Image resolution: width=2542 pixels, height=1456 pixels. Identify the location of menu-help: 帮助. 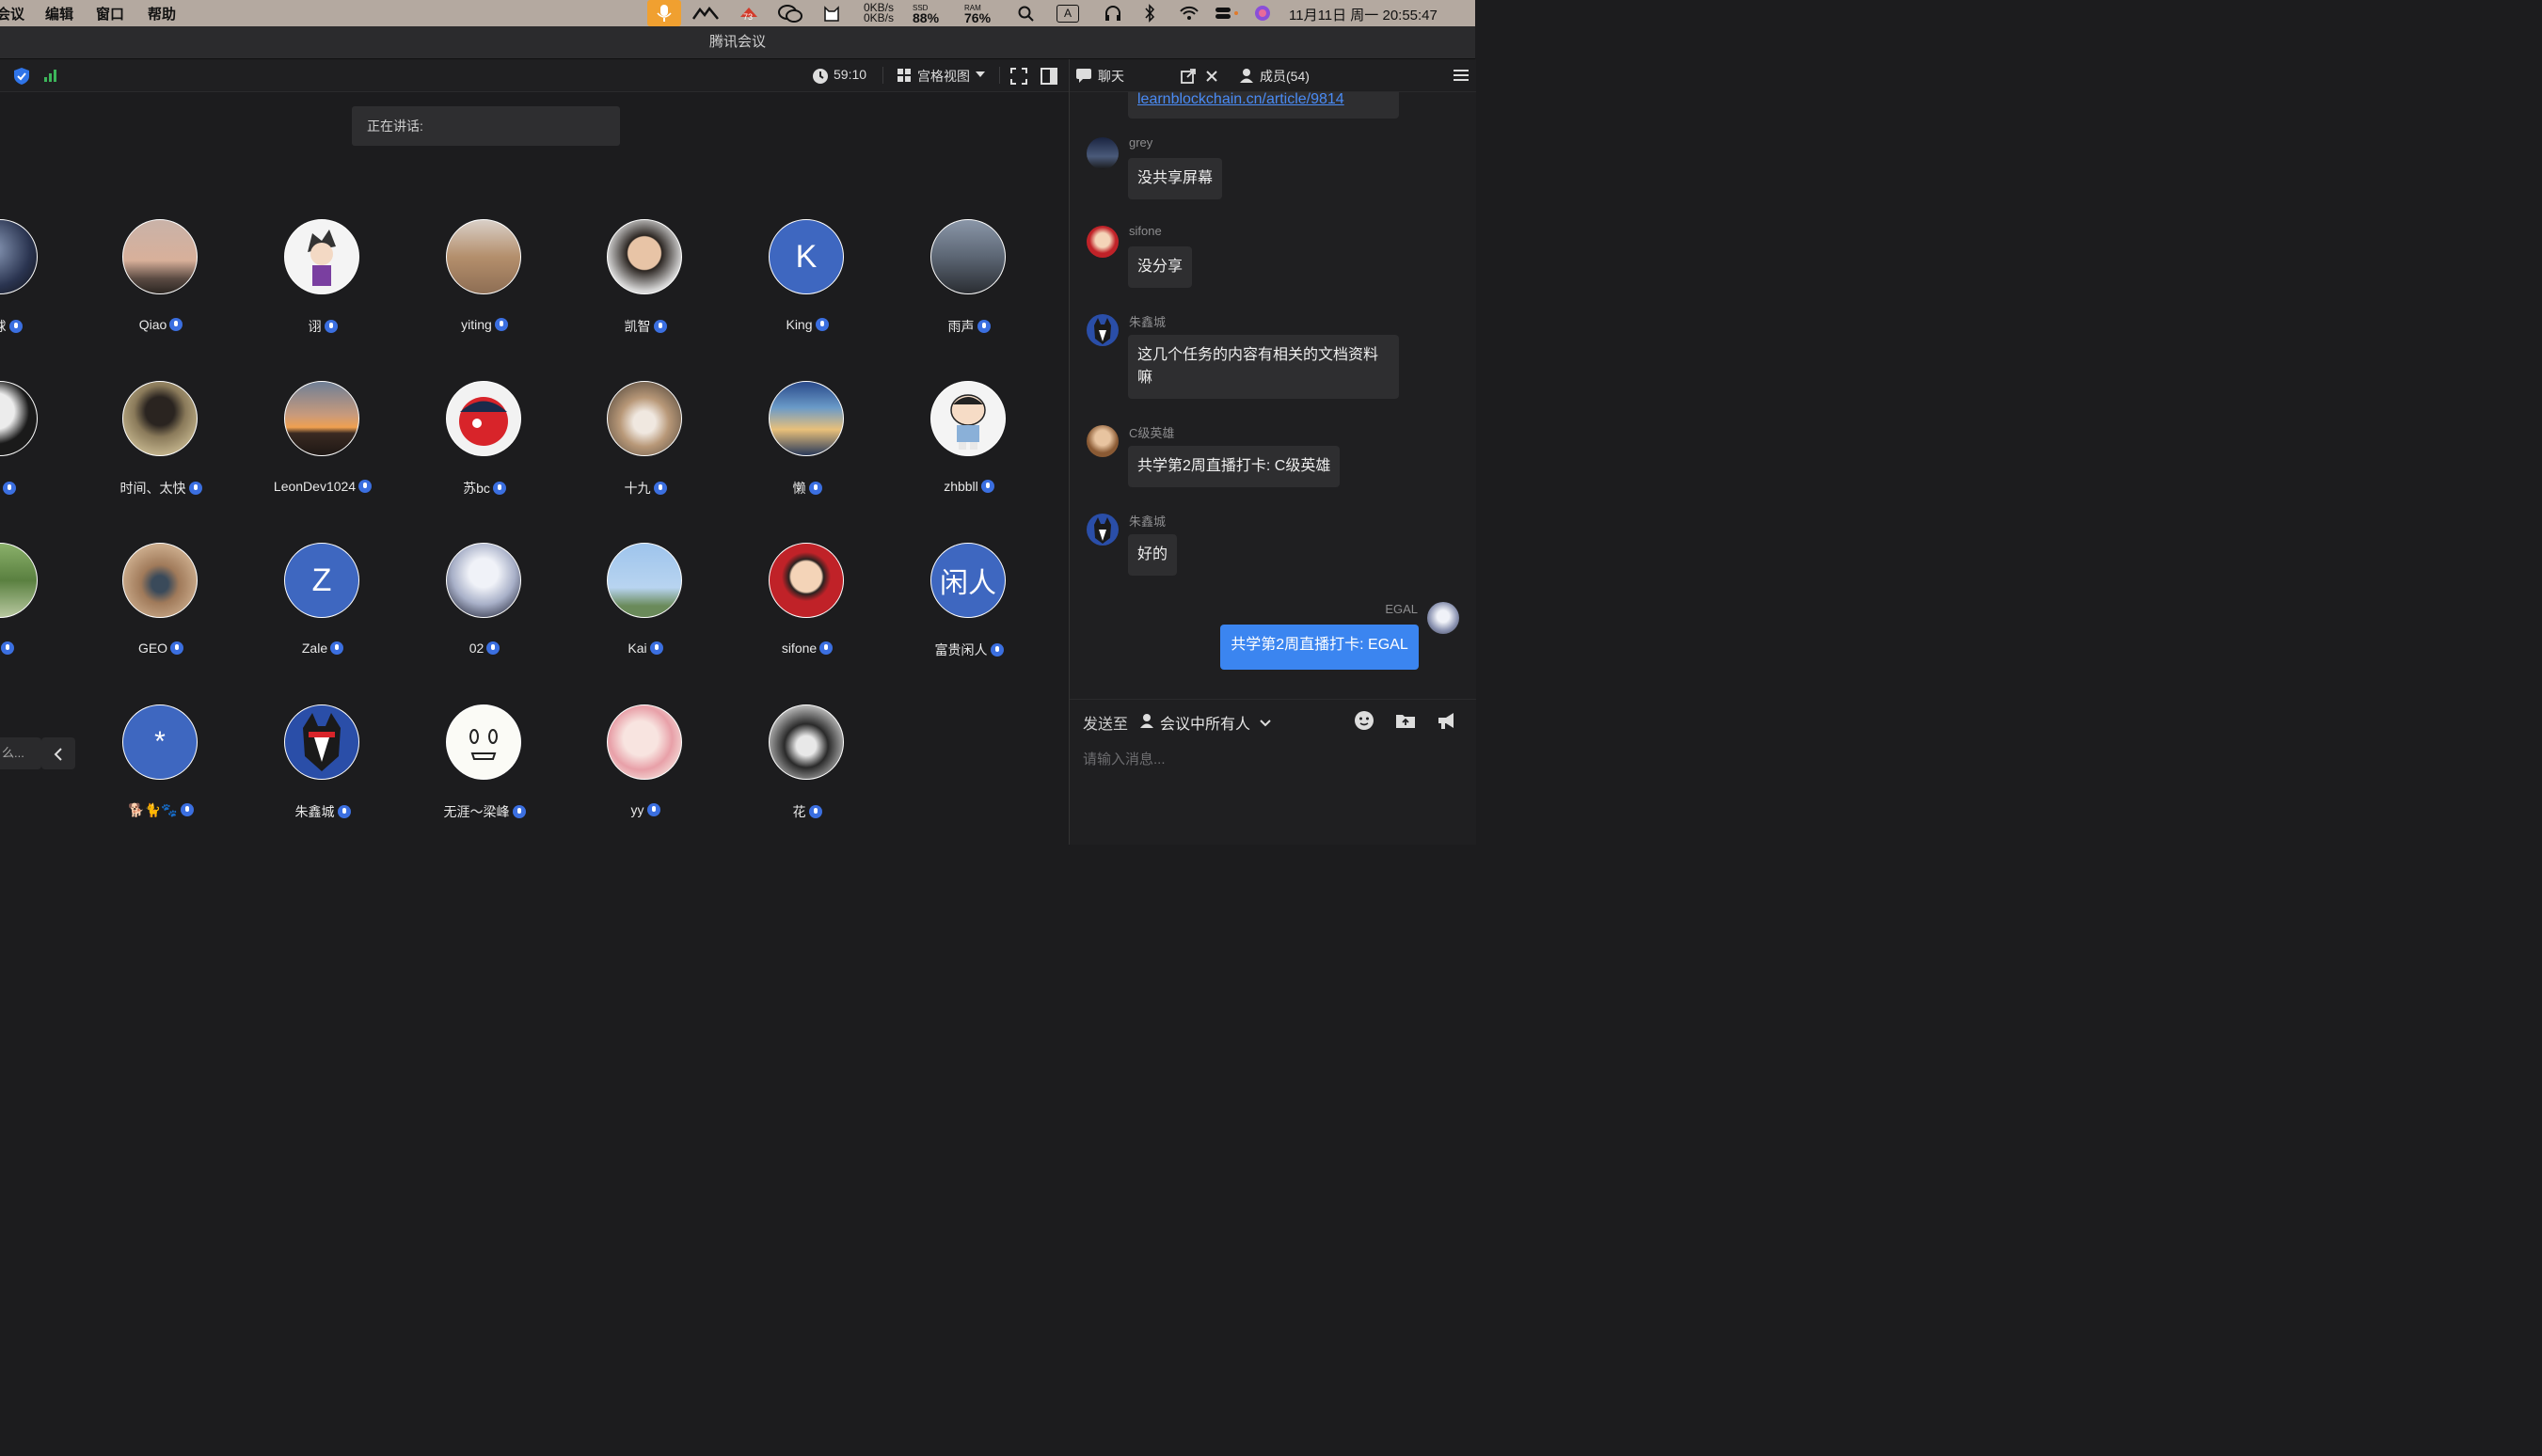
(162, 14).